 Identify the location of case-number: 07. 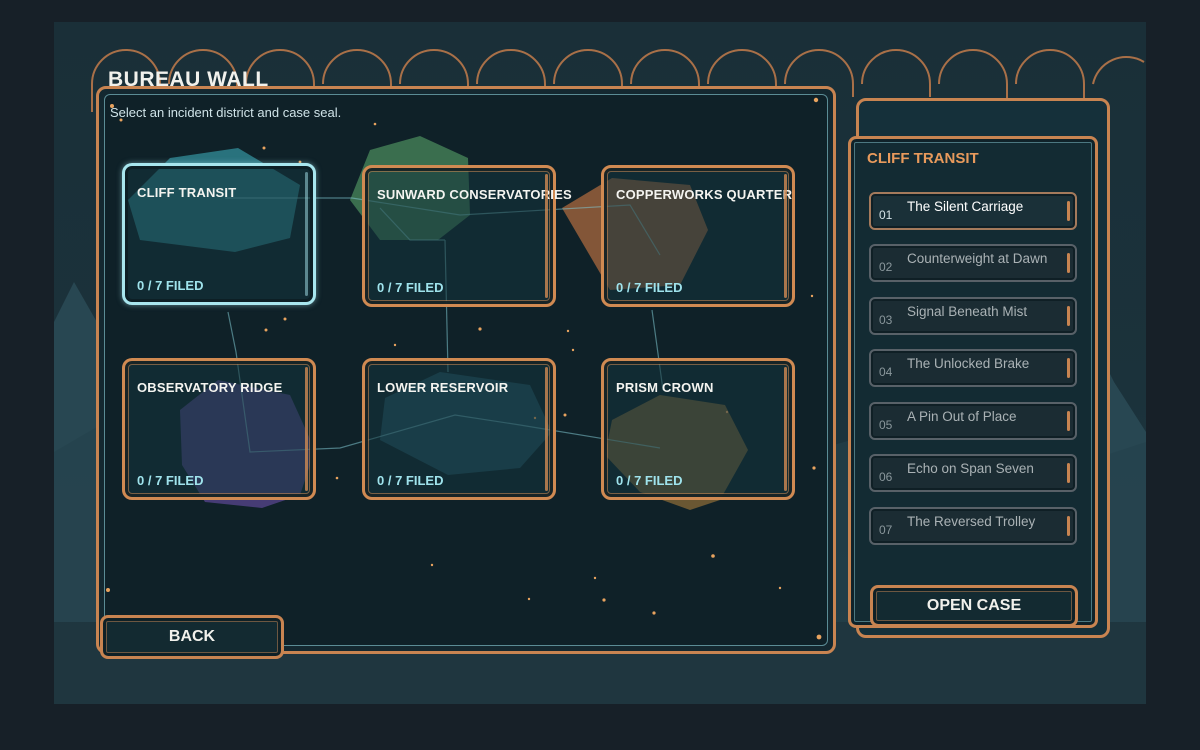
(886, 530).